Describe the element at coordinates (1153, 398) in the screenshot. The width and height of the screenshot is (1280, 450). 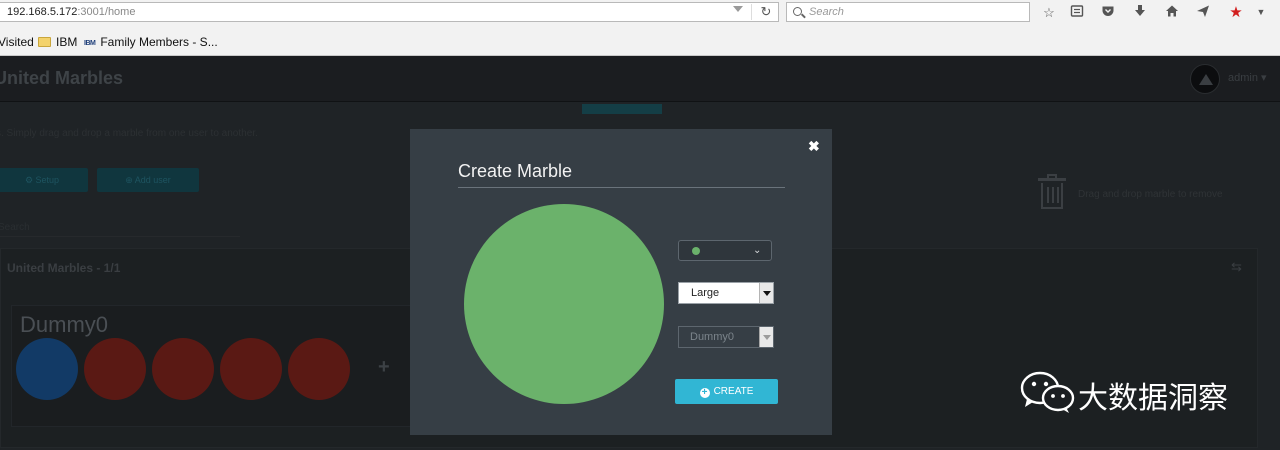
I see `watermark-text: 大数据洞察` at that location.